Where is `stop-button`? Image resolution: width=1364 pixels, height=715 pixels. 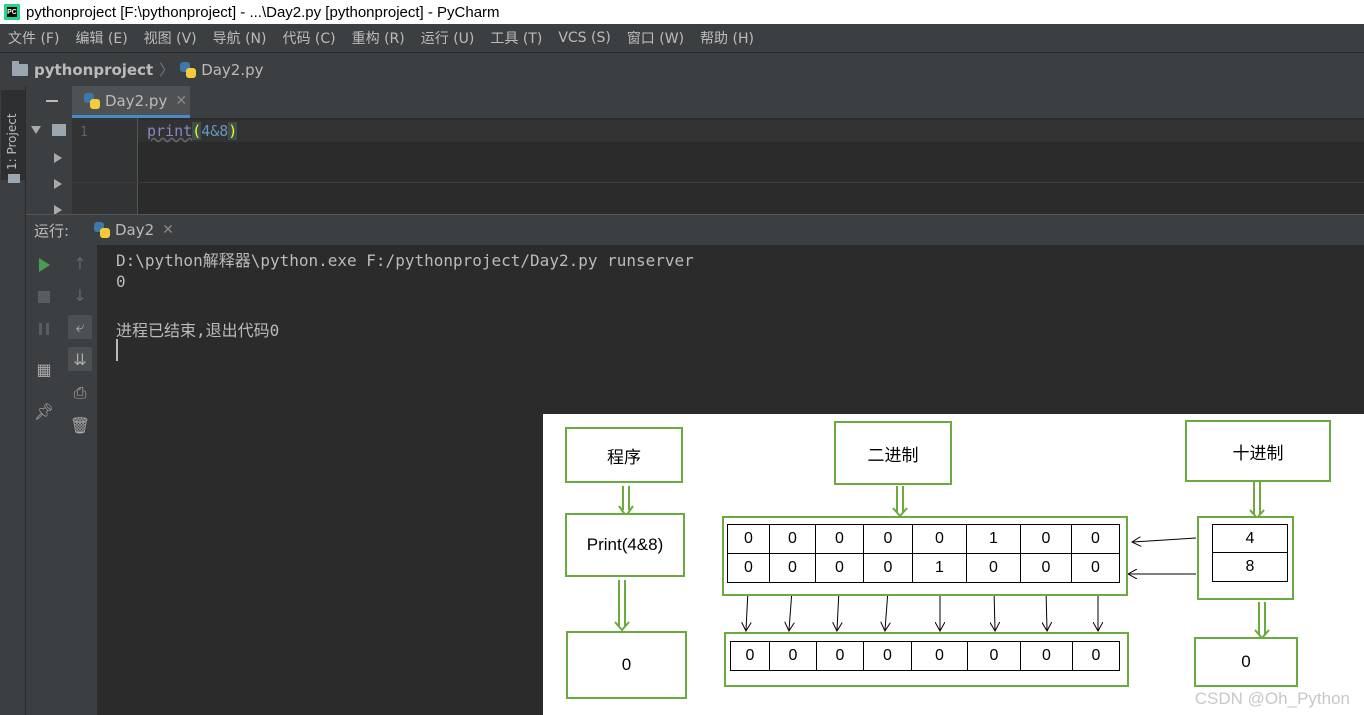 stop-button is located at coordinates (44, 297).